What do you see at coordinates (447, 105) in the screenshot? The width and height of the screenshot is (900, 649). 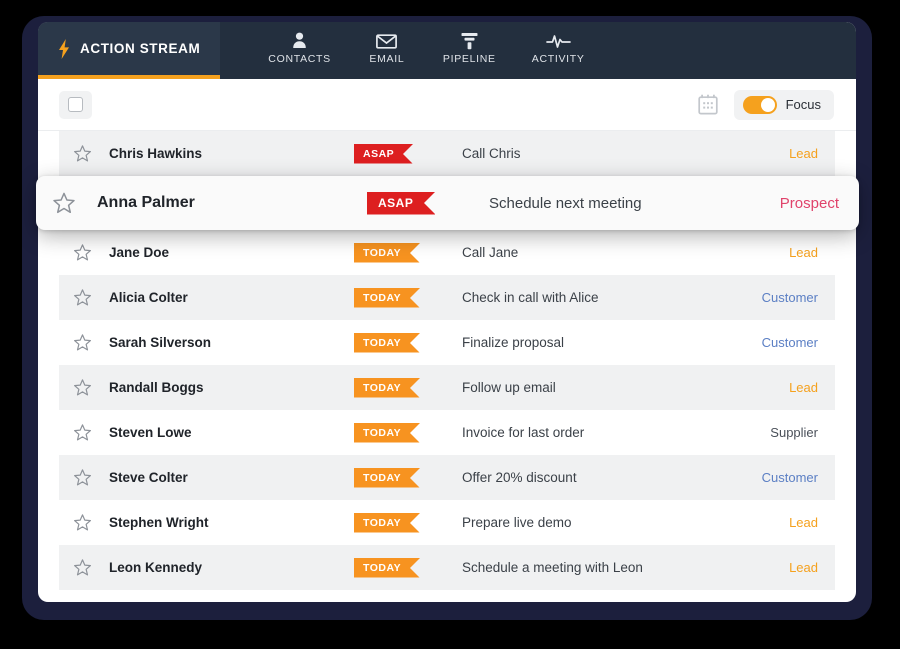 I see `list-toolbar: Focus` at bounding box center [447, 105].